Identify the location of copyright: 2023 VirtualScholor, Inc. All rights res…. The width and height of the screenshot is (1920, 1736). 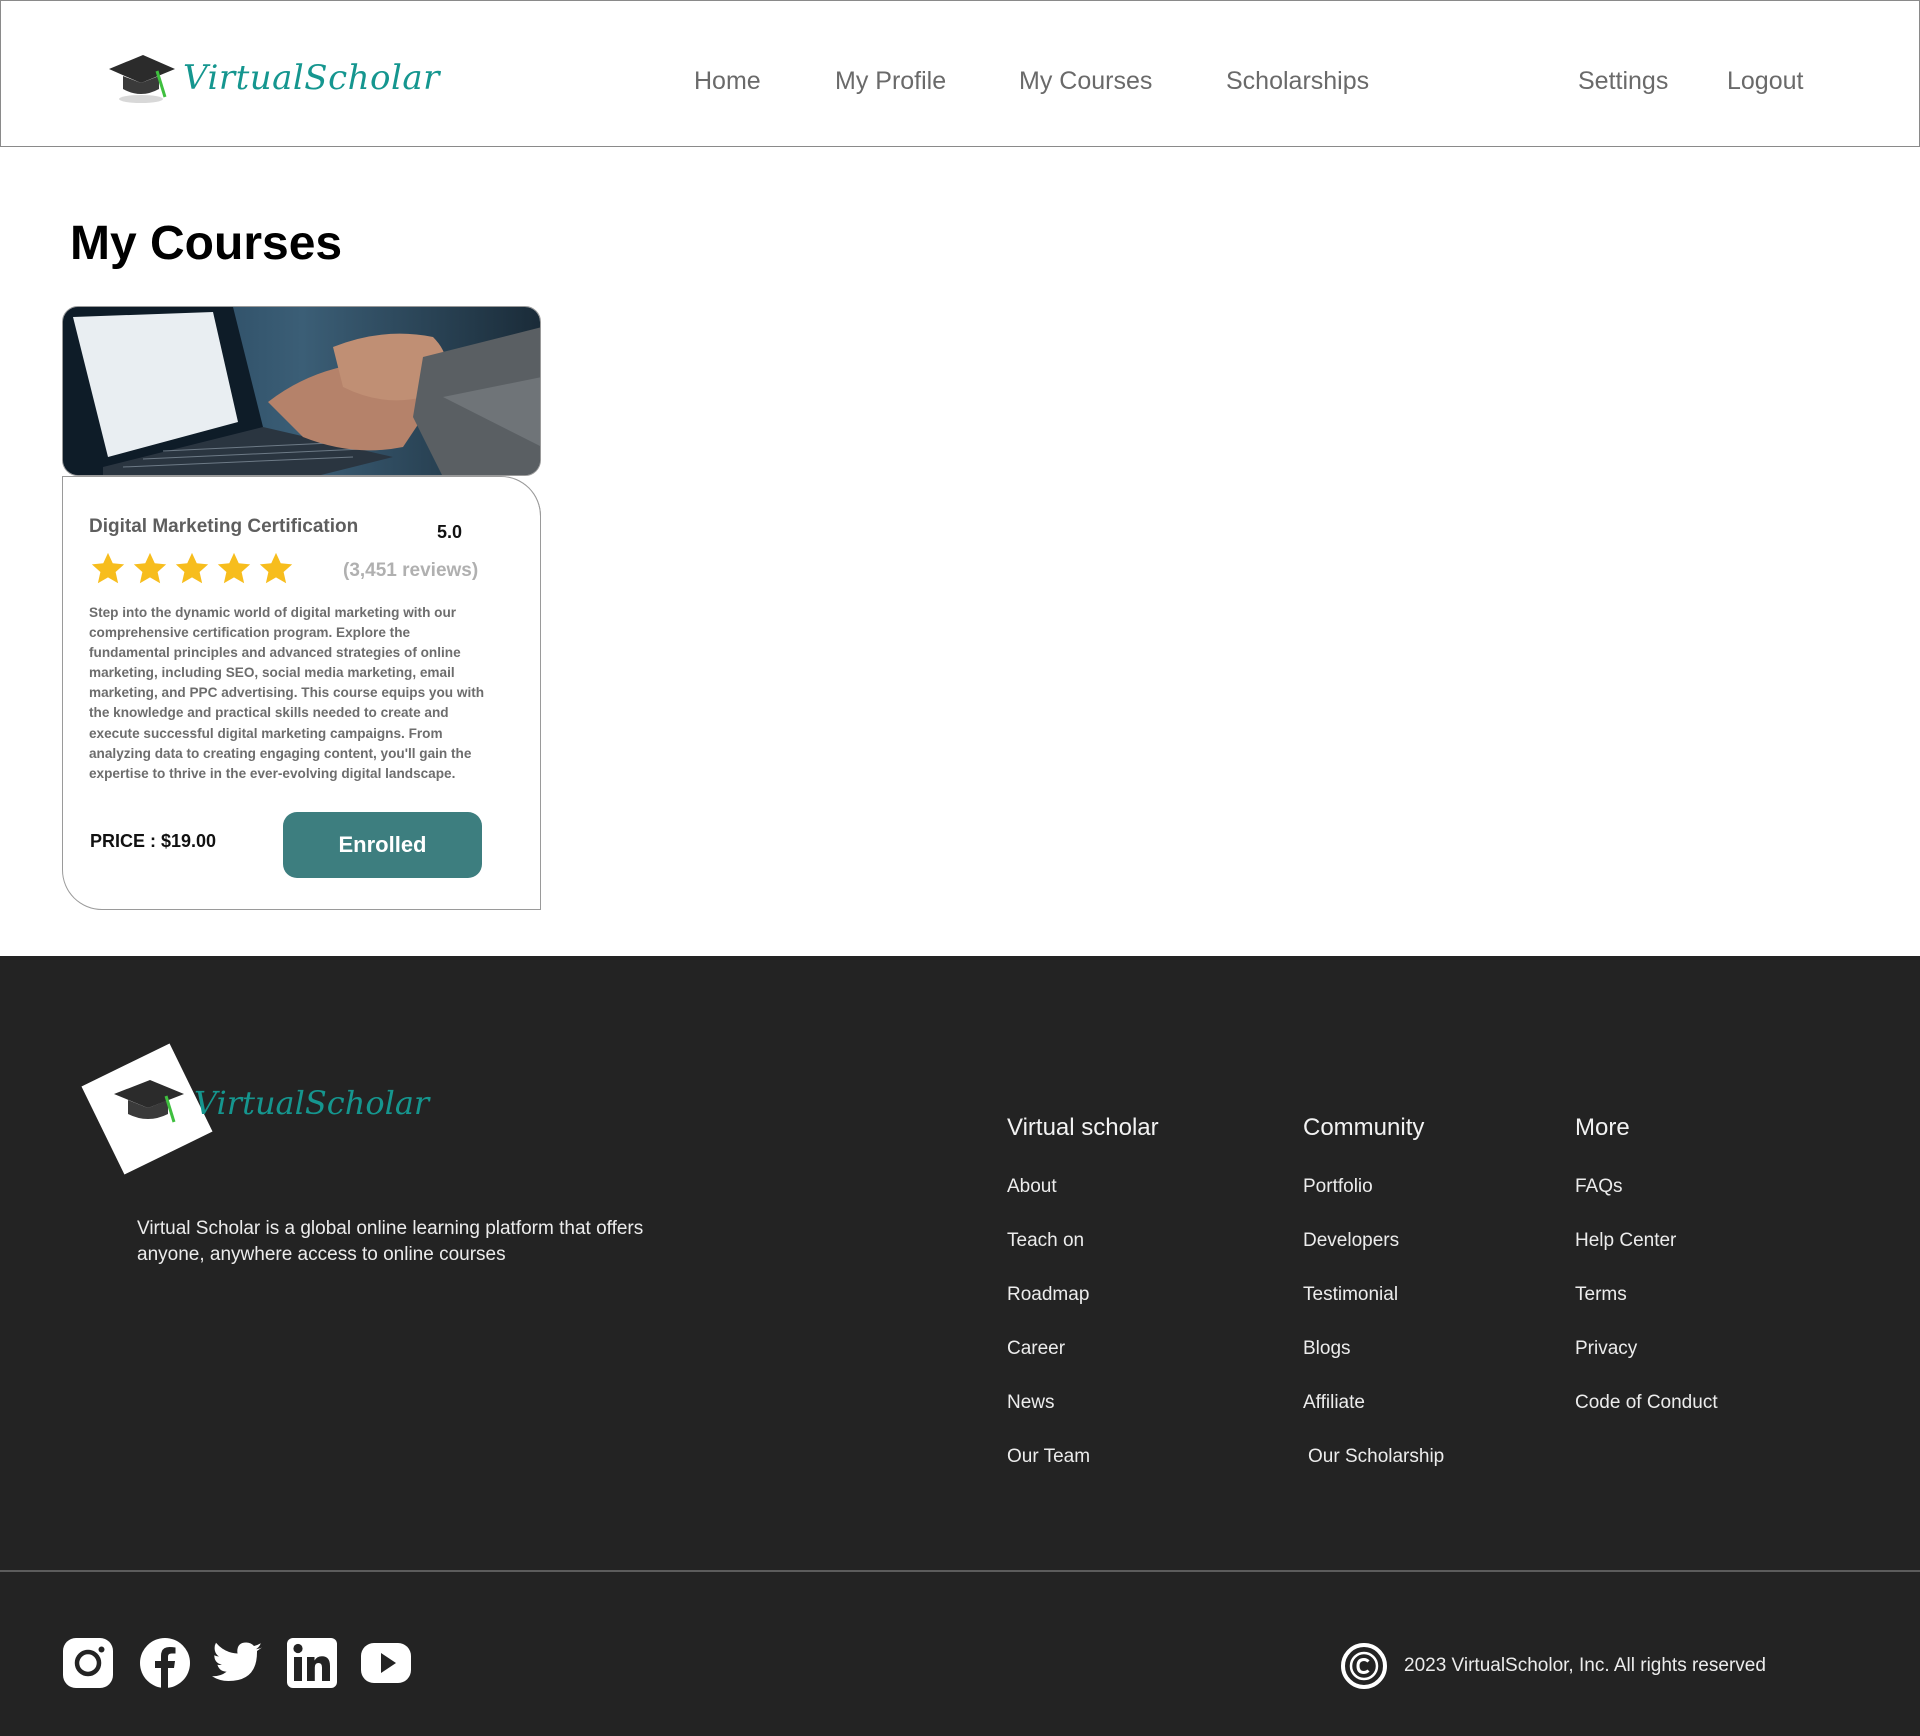
(1553, 1666).